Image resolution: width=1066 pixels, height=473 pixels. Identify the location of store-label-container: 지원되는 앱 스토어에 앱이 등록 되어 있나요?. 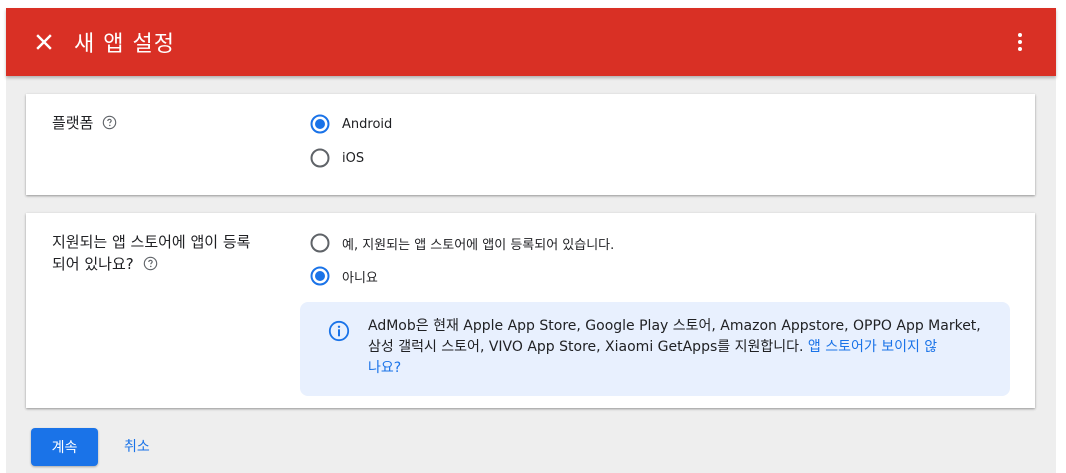
(151, 253).